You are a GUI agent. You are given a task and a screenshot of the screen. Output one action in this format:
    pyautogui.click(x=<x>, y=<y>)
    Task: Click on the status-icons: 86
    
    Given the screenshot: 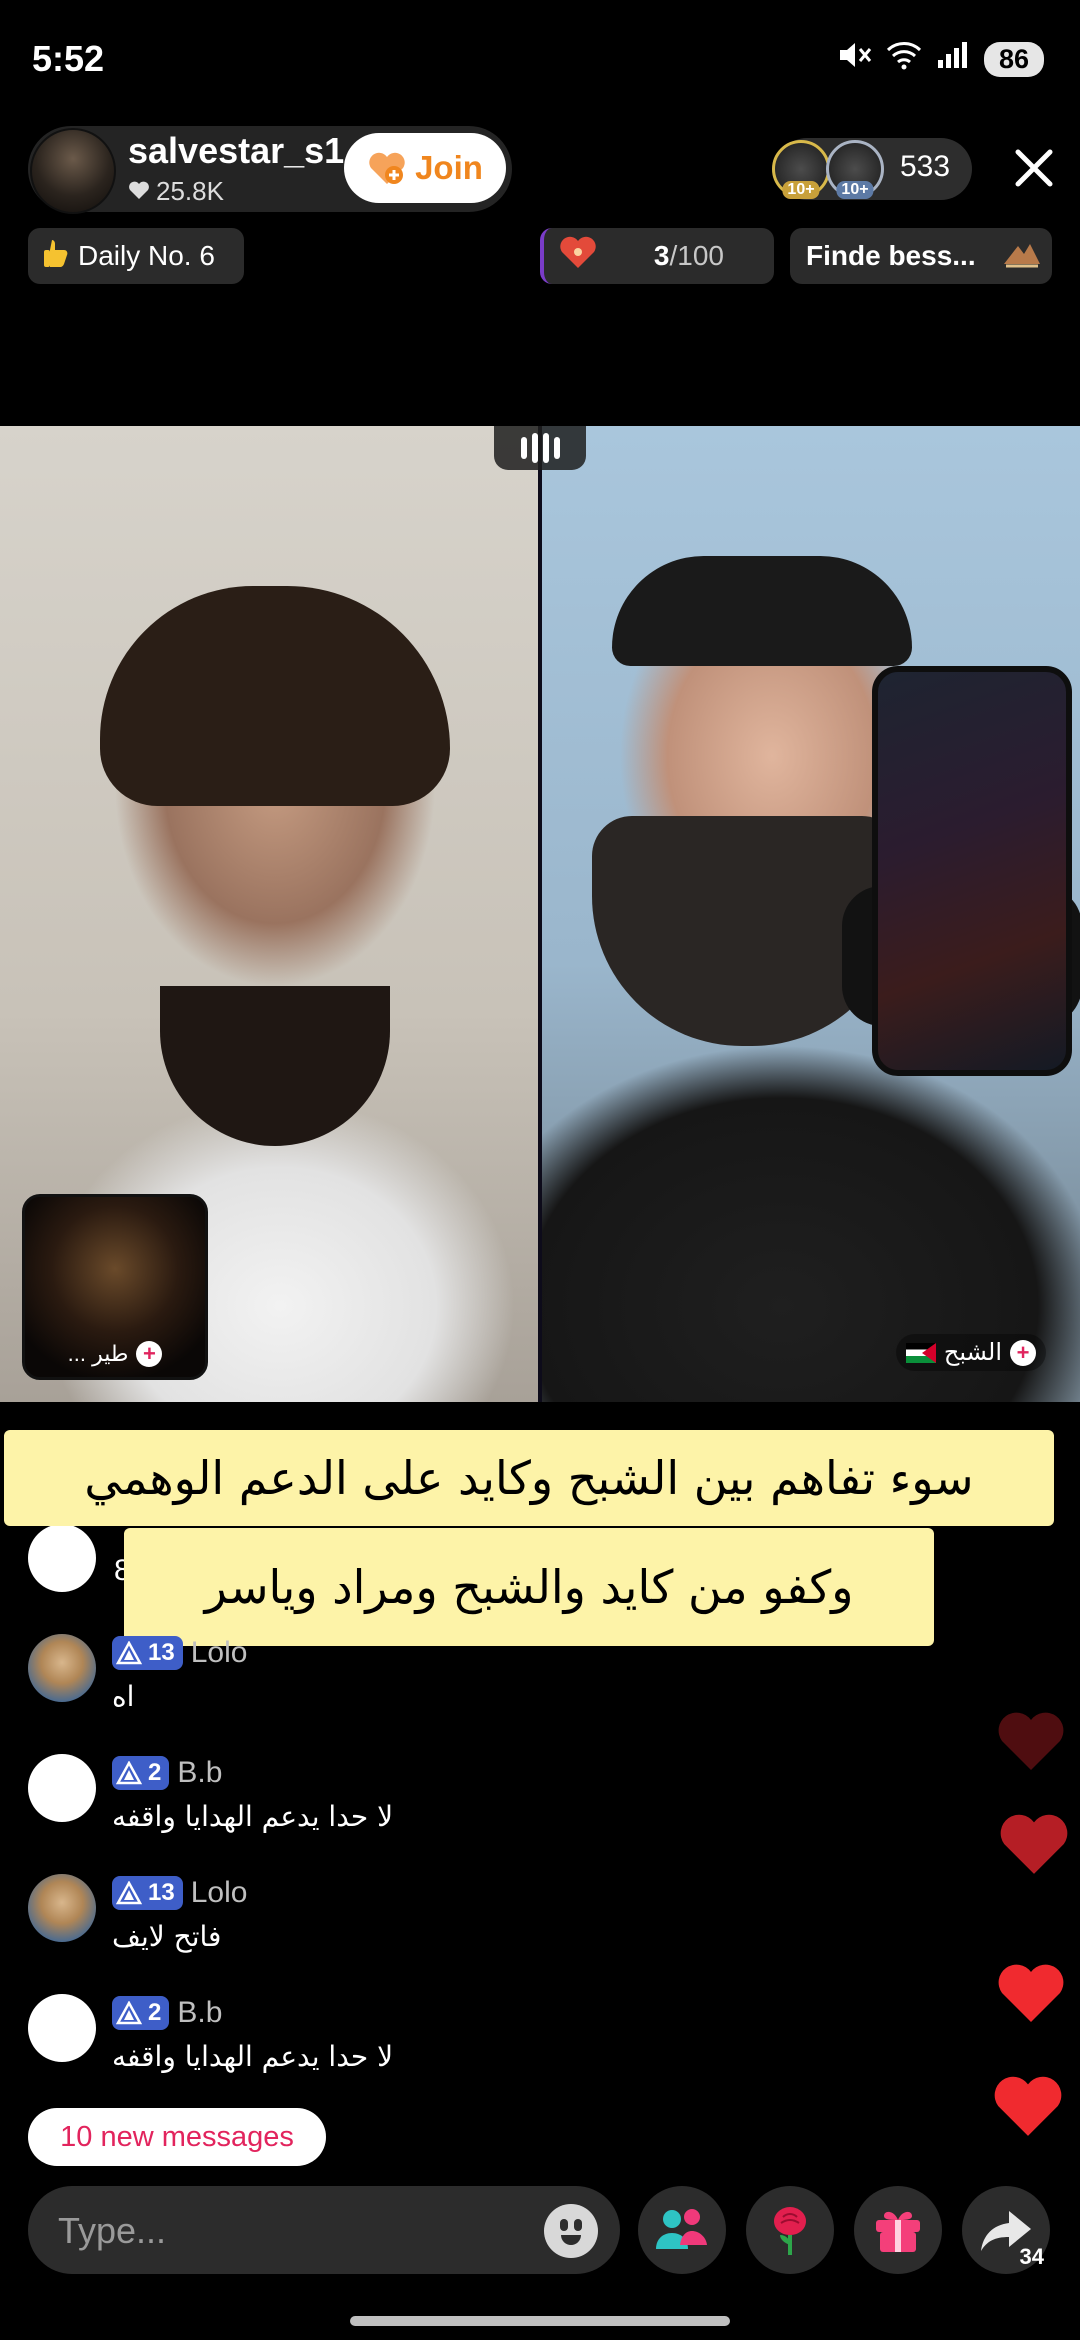 What is the action you would take?
    pyautogui.click(x=941, y=59)
    